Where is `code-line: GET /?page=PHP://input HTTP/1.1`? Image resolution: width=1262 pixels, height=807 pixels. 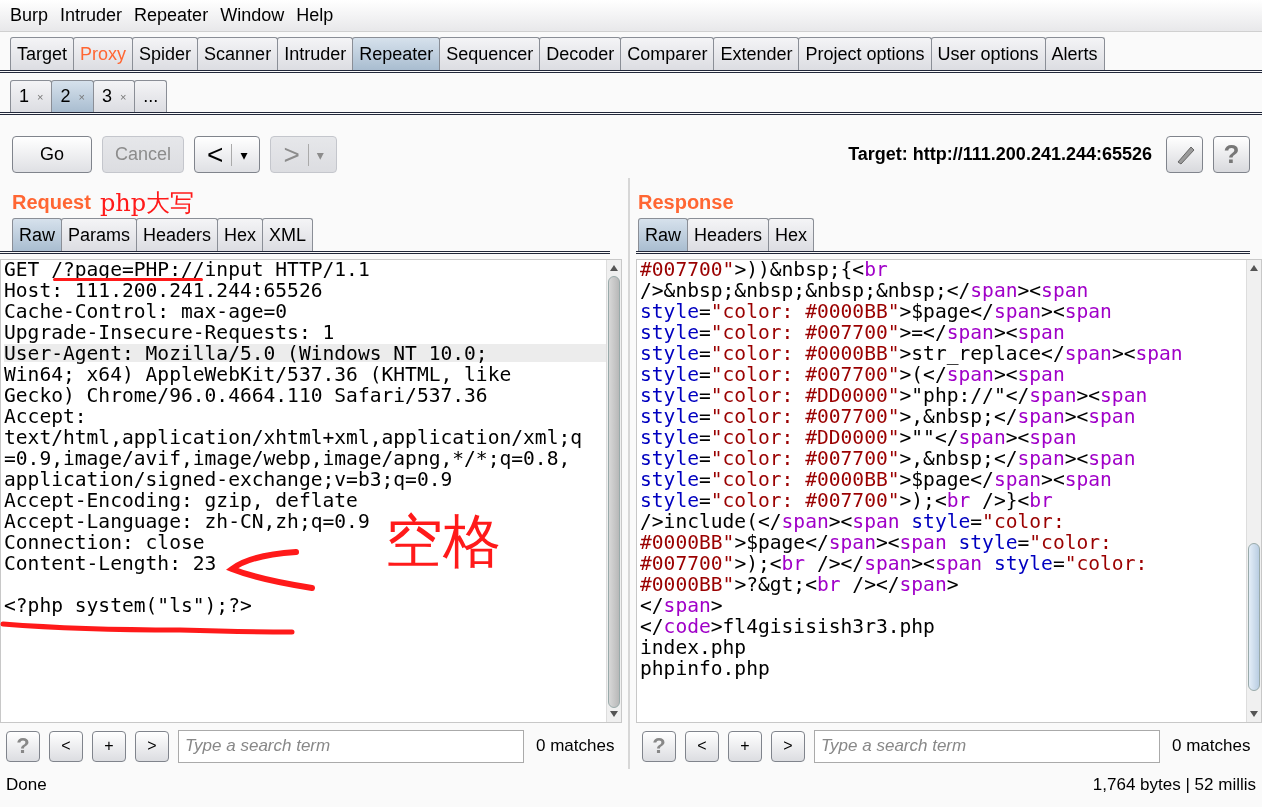
code-line: GET /?page=PHP://input HTTP/1.1 is located at coordinates (187, 269).